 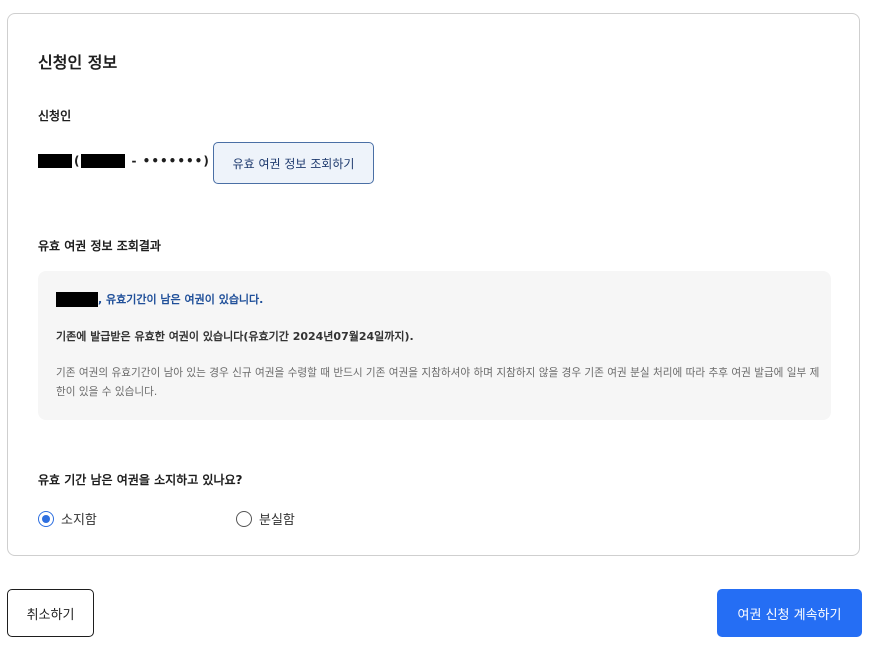 I want to click on result-headline: , 유효기간이 남은 여권이 있습니다., so click(x=159, y=299).